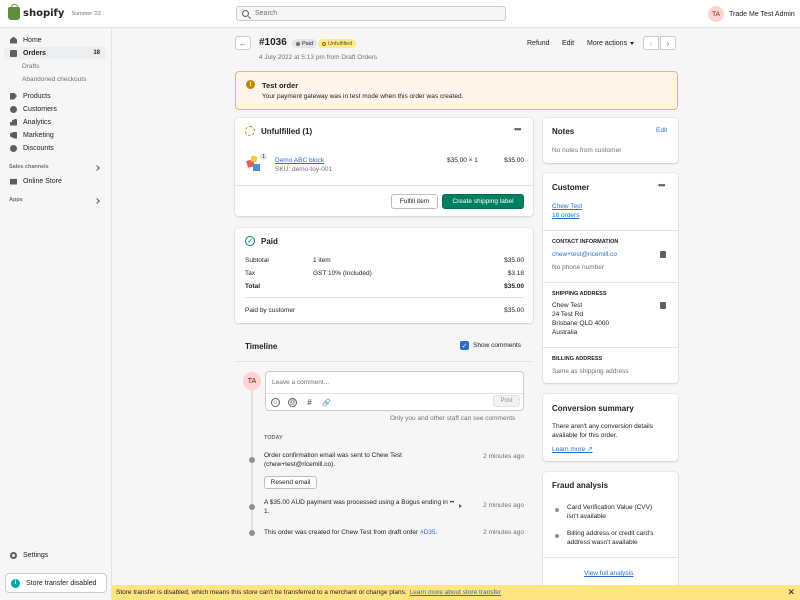  I want to click on sidebar-item-customers: Customers, so click(55, 109).